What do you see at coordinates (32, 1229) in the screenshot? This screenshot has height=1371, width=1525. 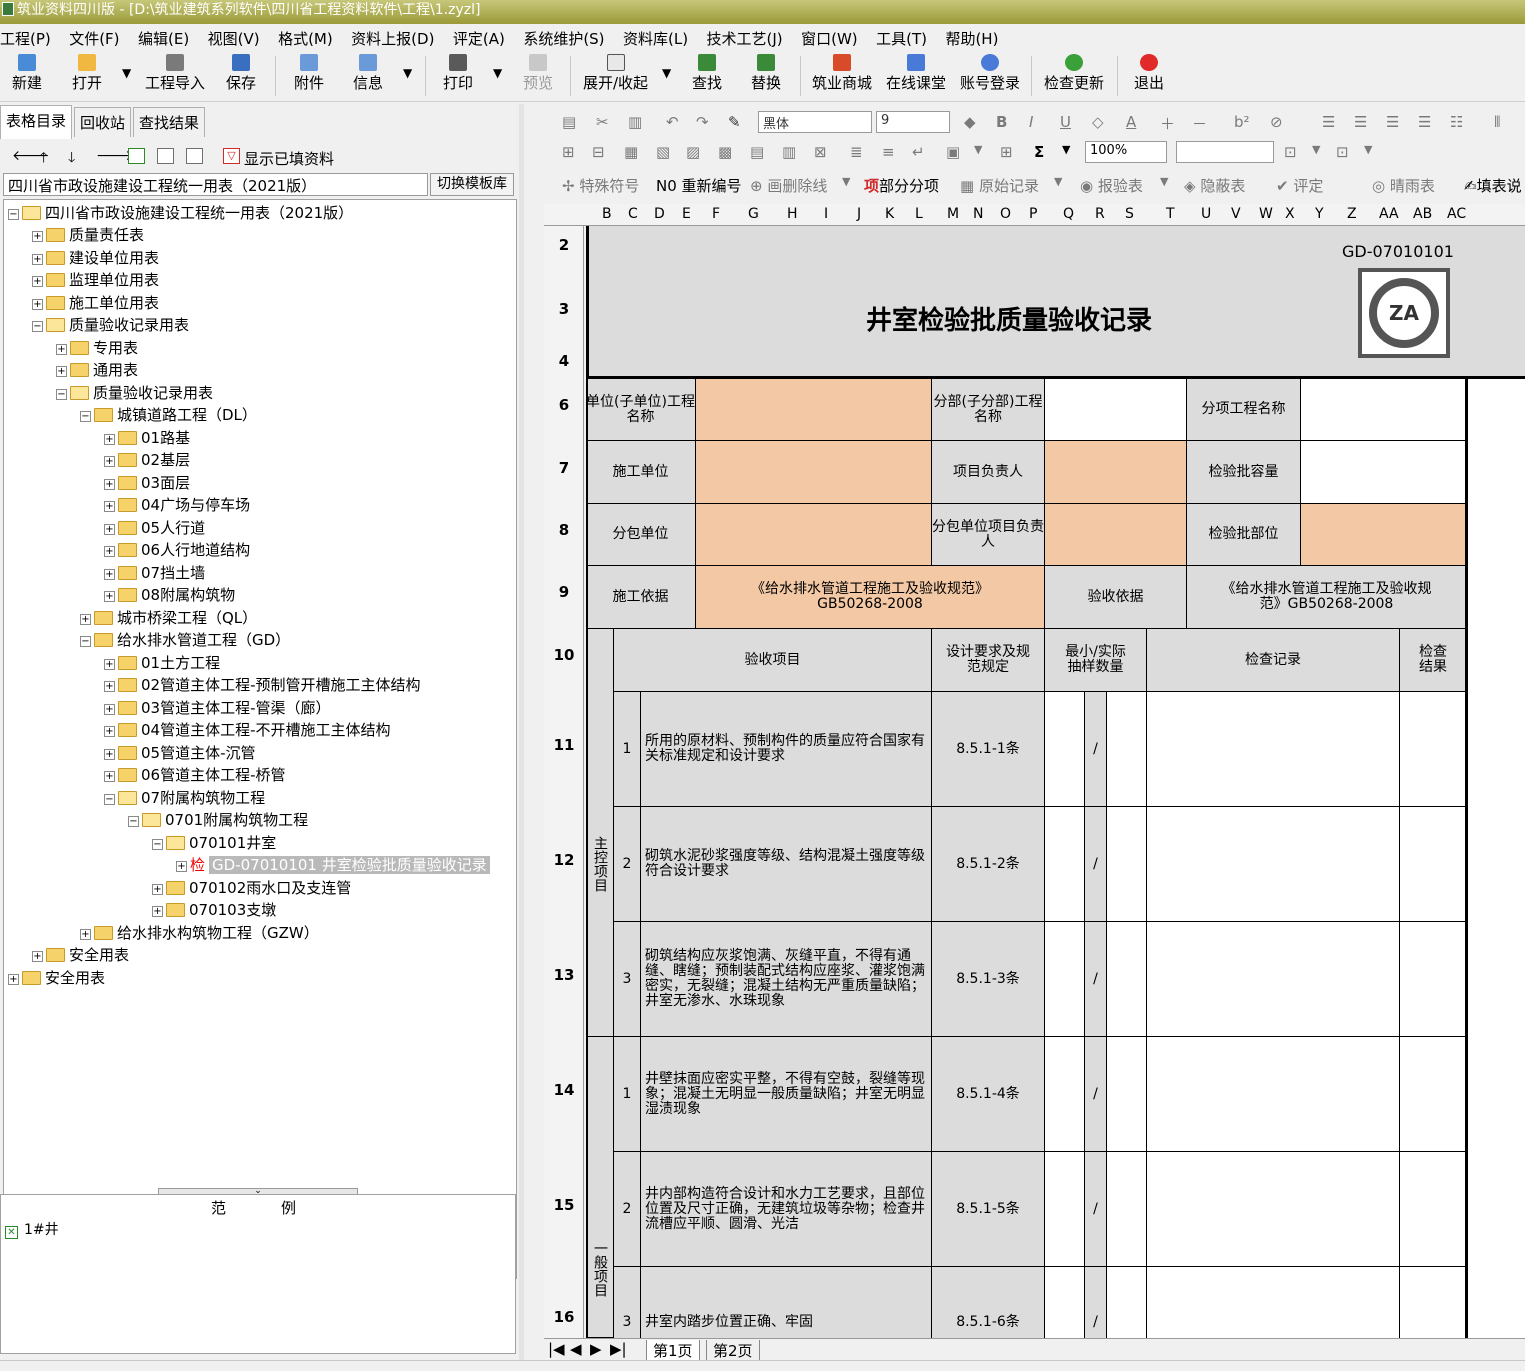 I see `legend-item: ✕ 1#井` at bounding box center [32, 1229].